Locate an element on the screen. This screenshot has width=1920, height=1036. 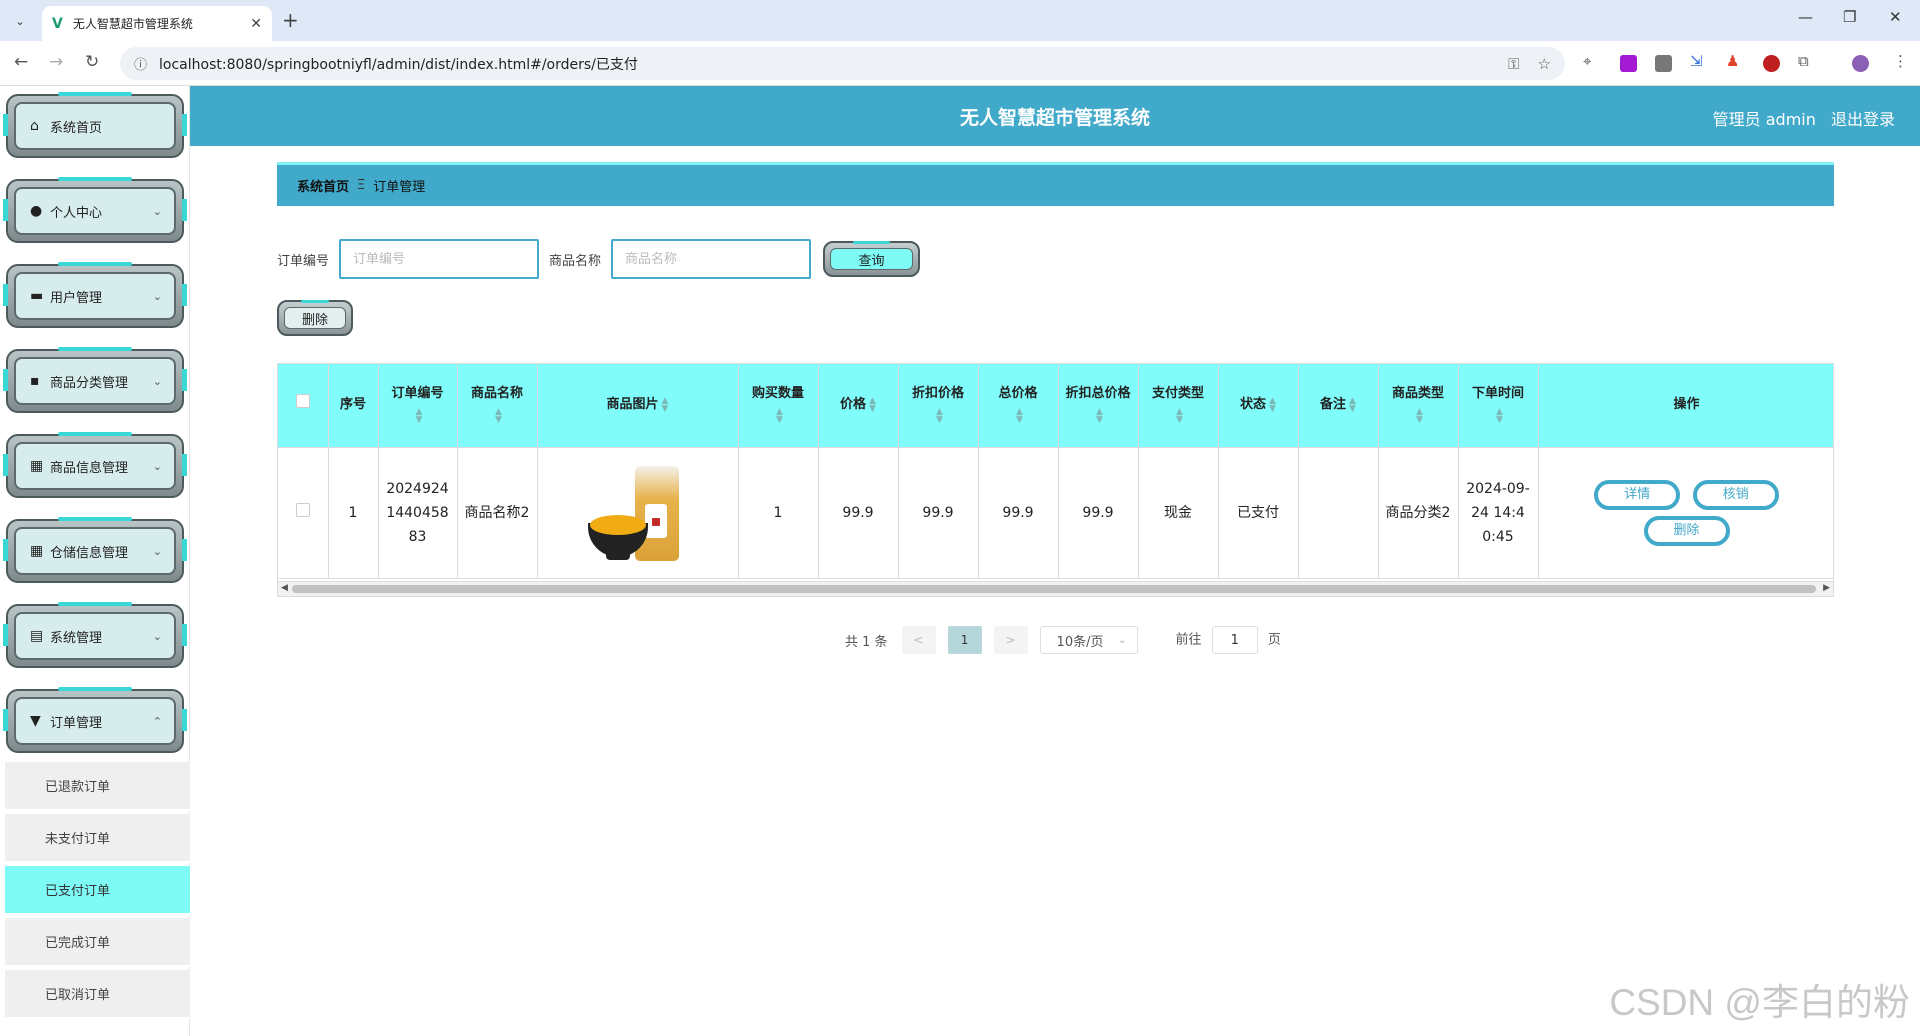
cell-product-image is located at coordinates (638, 513).